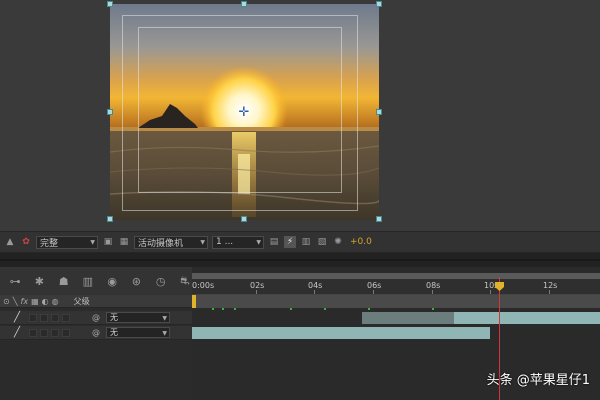  What do you see at coordinates (396, 309) in the screenshot?
I see `cache-indicator` at bounding box center [396, 309].